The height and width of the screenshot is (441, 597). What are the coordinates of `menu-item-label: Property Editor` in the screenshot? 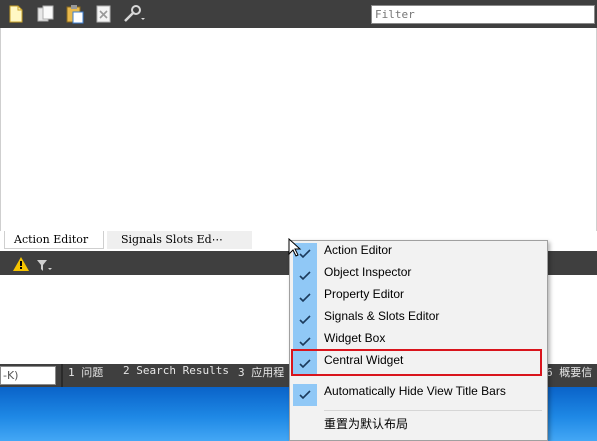 It's located at (364, 294).